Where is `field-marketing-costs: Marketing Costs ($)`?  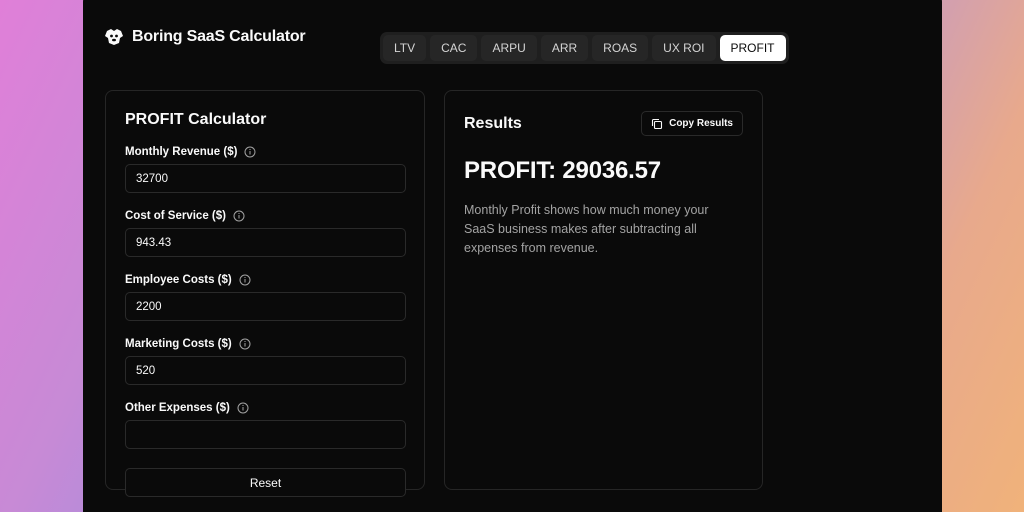 field-marketing-costs: Marketing Costs ($) is located at coordinates (265, 361).